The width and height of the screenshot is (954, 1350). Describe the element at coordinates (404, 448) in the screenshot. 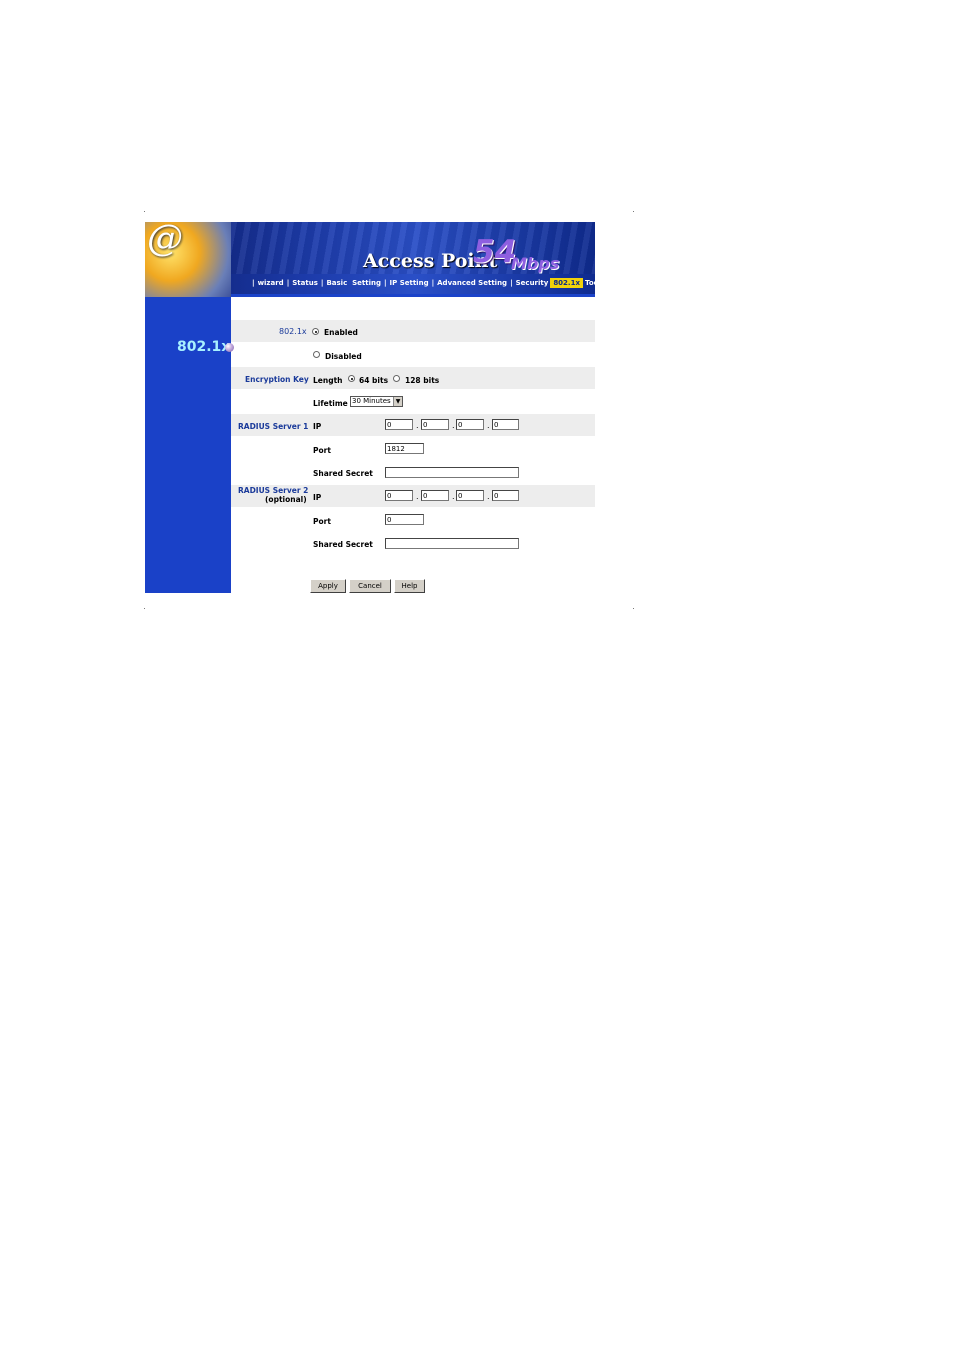

I see `radius1-port-input` at that location.